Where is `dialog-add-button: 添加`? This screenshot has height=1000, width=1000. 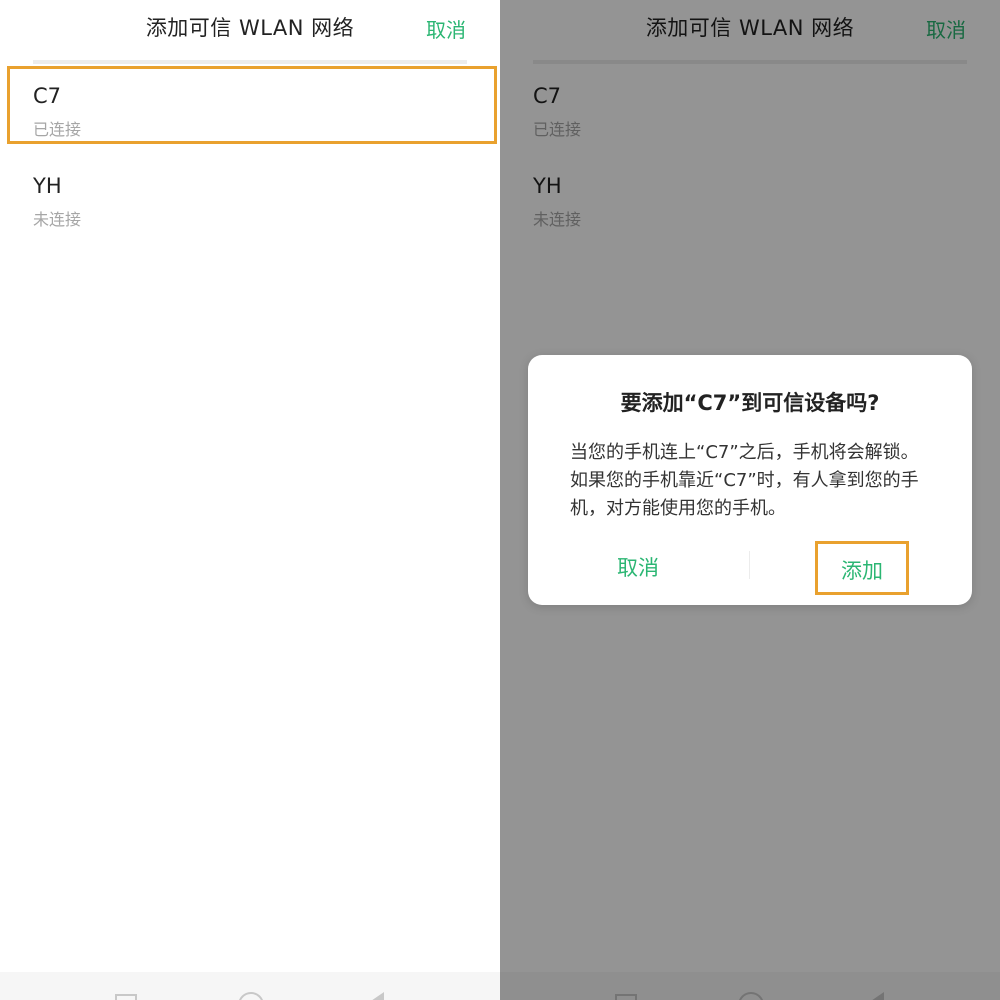 dialog-add-button: 添加 is located at coordinates (862, 570).